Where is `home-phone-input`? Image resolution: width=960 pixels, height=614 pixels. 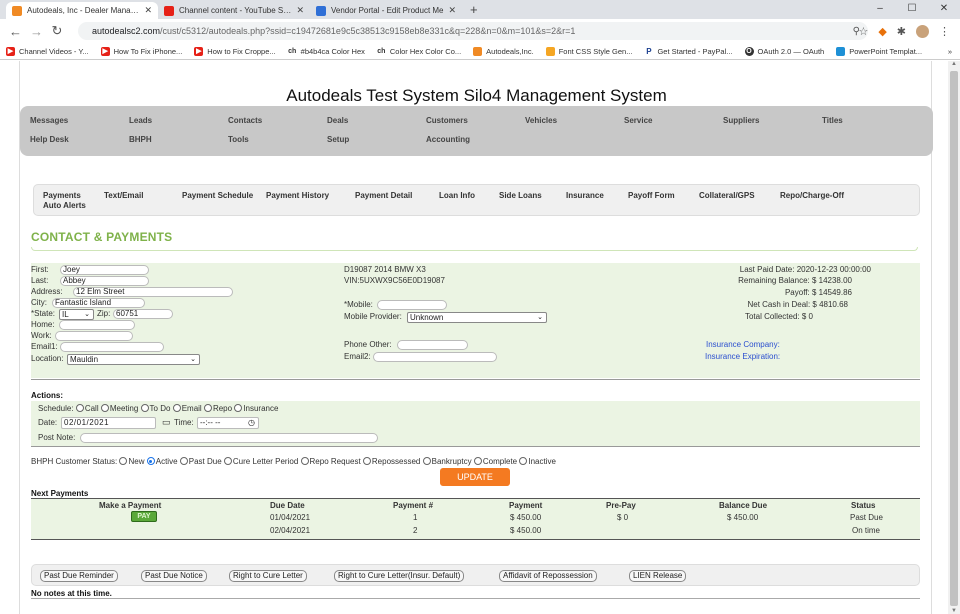
home-phone-input is located at coordinates (97, 325).